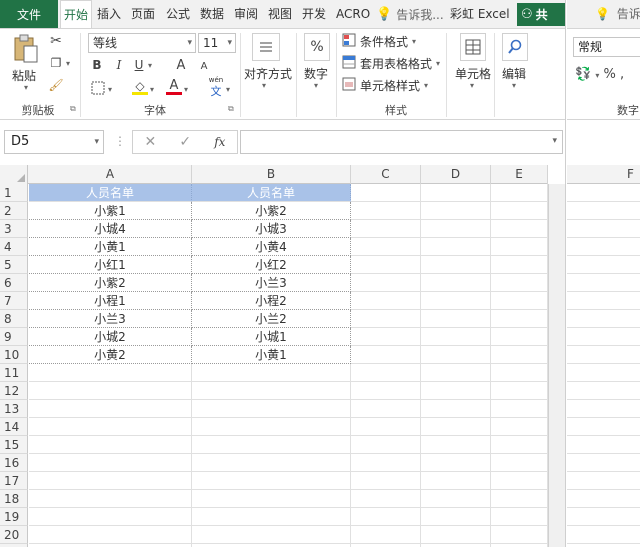  What do you see at coordinates (519, 319) in the screenshot?
I see `cell-e8` at bounding box center [519, 319].